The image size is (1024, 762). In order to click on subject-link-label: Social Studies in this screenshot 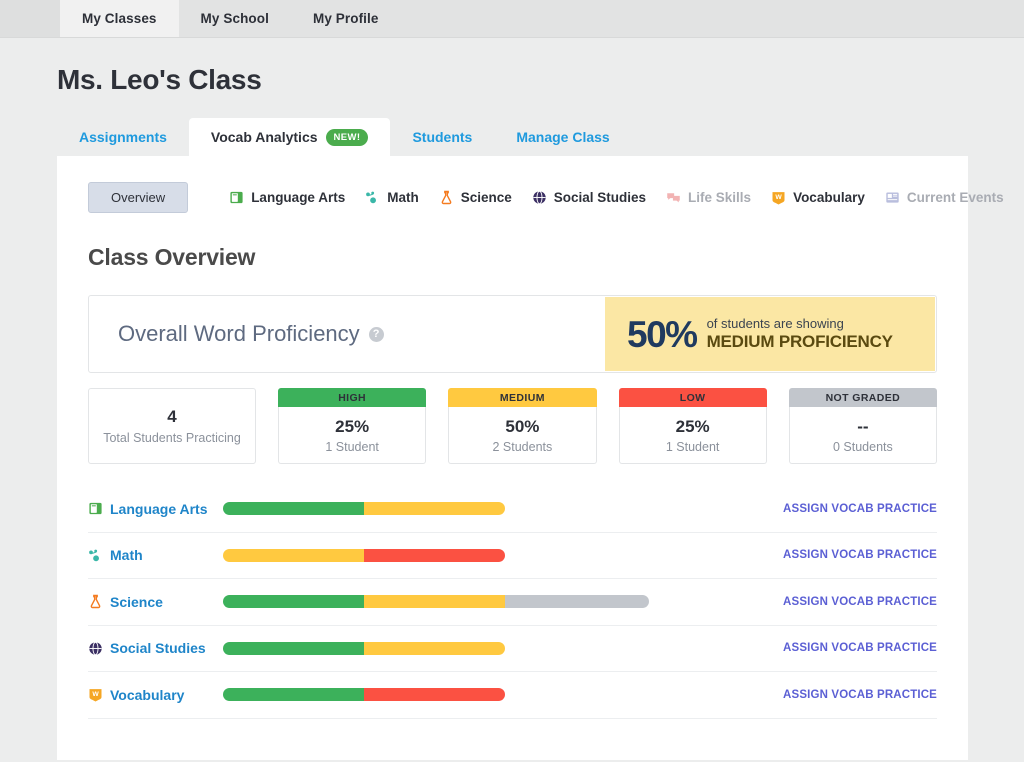, I will do `click(600, 197)`.